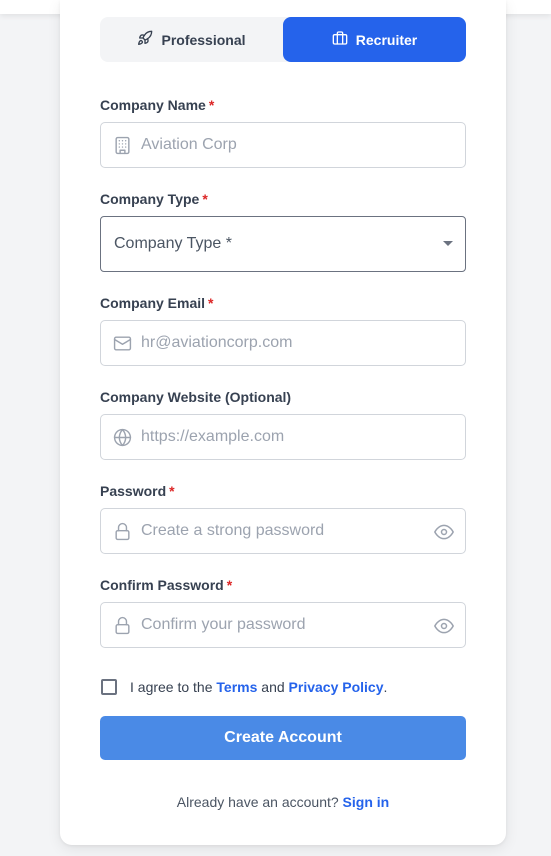 The image size is (551, 856). I want to click on company-website-input, so click(281, 437).